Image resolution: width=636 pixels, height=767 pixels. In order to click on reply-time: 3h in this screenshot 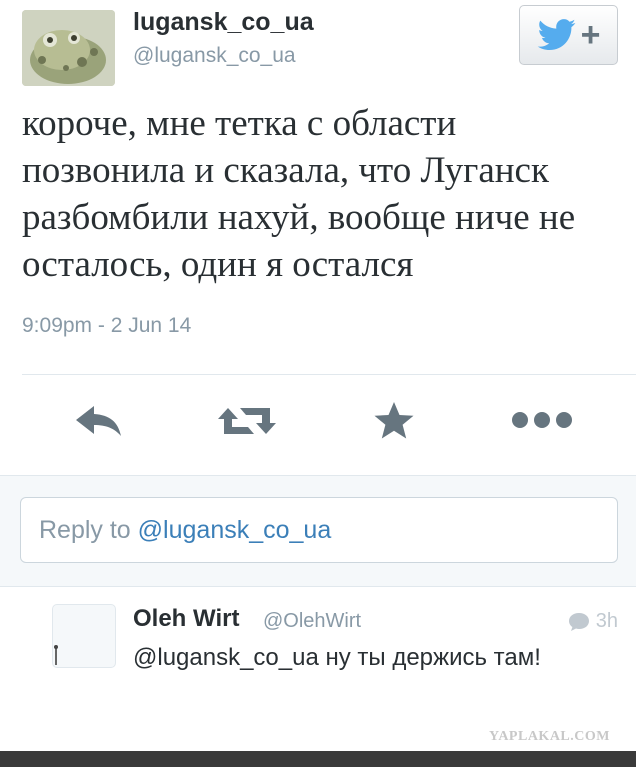, I will do `click(593, 621)`.